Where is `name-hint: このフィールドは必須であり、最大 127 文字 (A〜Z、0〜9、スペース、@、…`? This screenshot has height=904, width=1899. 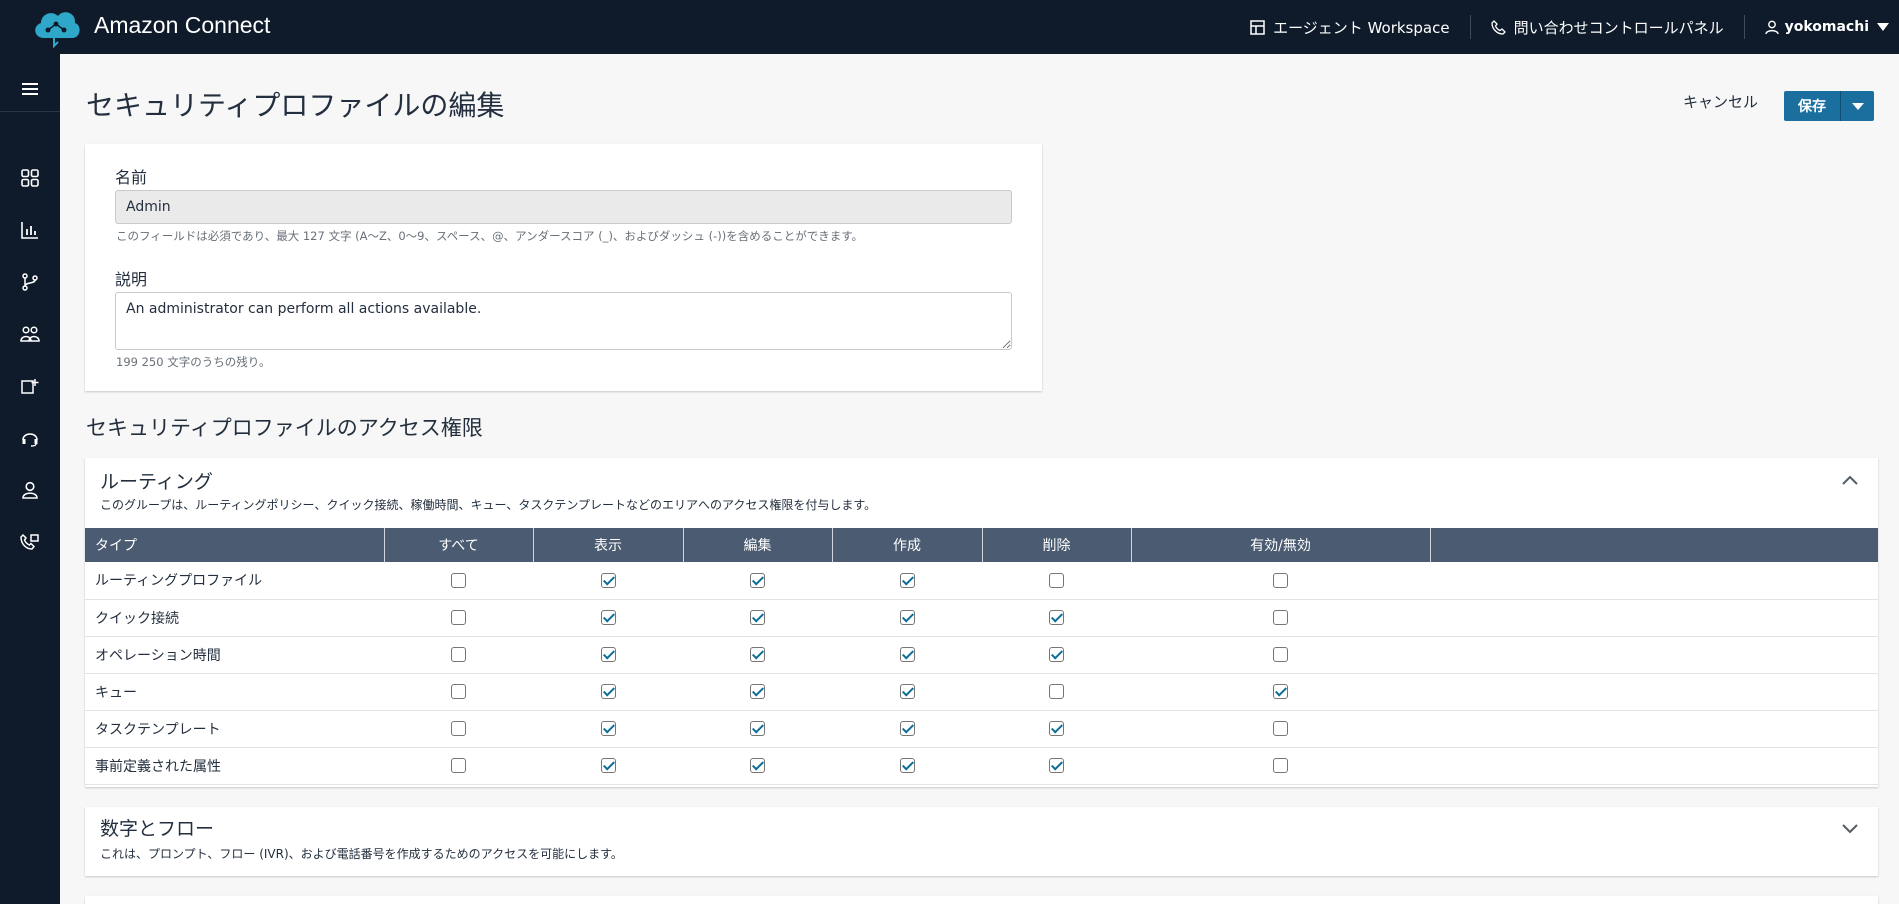
name-hint: このフィールドは必須であり、最大 127 文字 (A〜Z、0〜9、スペース、@、… is located at coordinates (490, 236).